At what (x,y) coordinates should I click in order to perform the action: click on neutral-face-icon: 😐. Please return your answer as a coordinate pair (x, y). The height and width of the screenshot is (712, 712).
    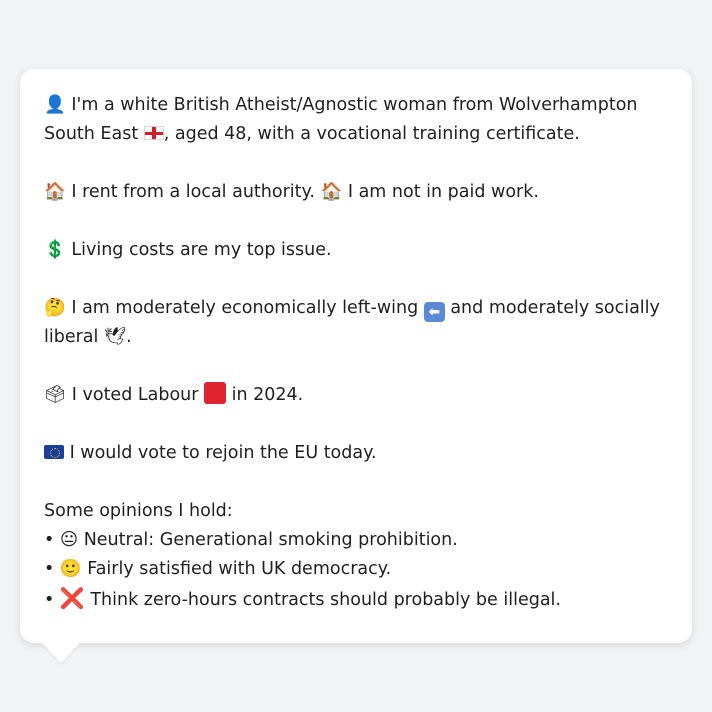
    Looking at the image, I should click on (69, 540).